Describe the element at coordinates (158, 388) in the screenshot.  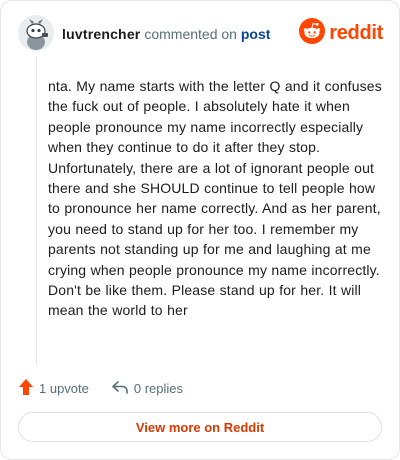
I see `reply-count: 0 replies` at that location.